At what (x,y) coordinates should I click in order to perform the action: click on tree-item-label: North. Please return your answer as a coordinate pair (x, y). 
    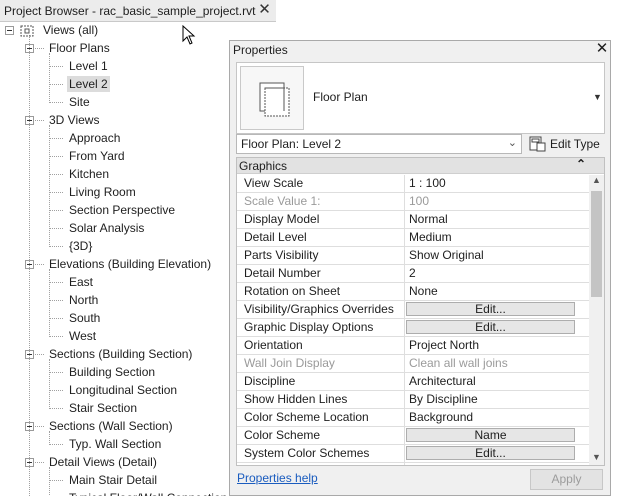
    Looking at the image, I should click on (84, 300).